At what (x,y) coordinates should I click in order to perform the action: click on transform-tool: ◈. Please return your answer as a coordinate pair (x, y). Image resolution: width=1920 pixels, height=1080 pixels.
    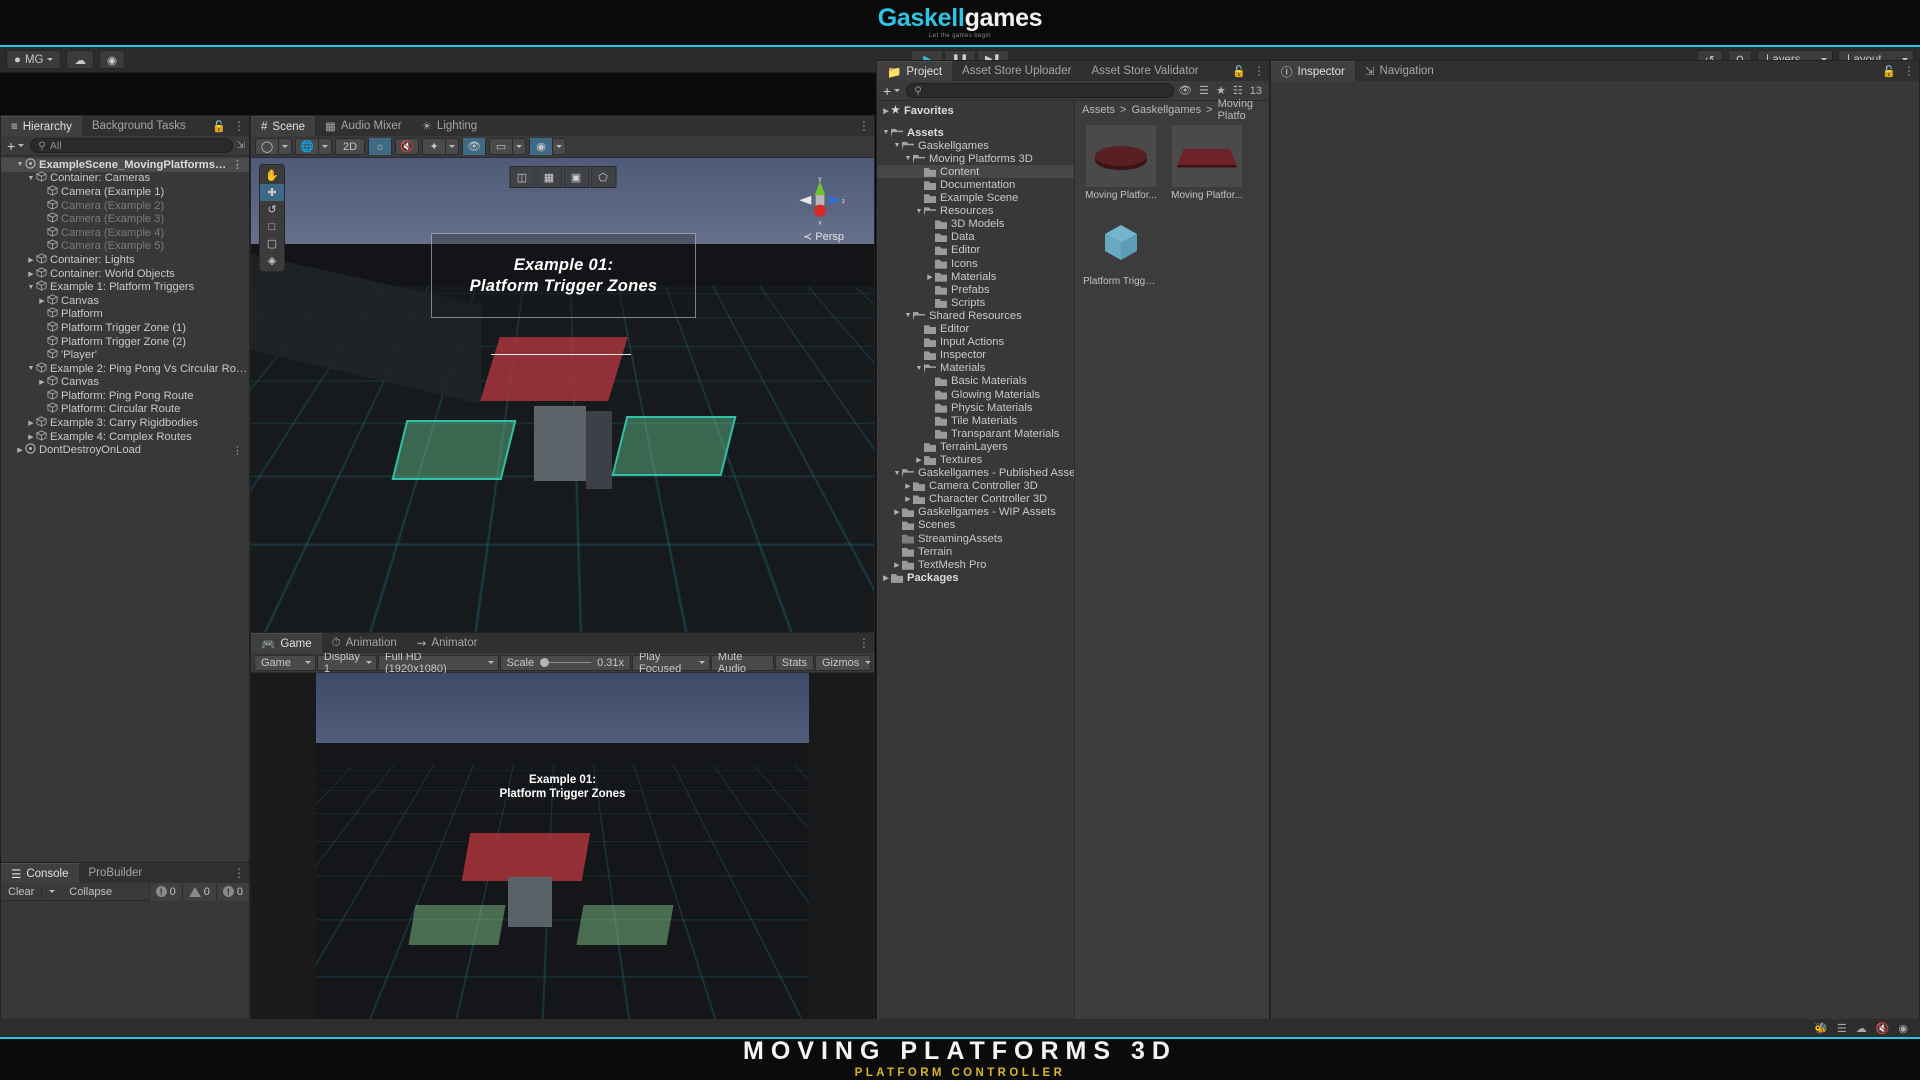
    Looking at the image, I should click on (272, 260).